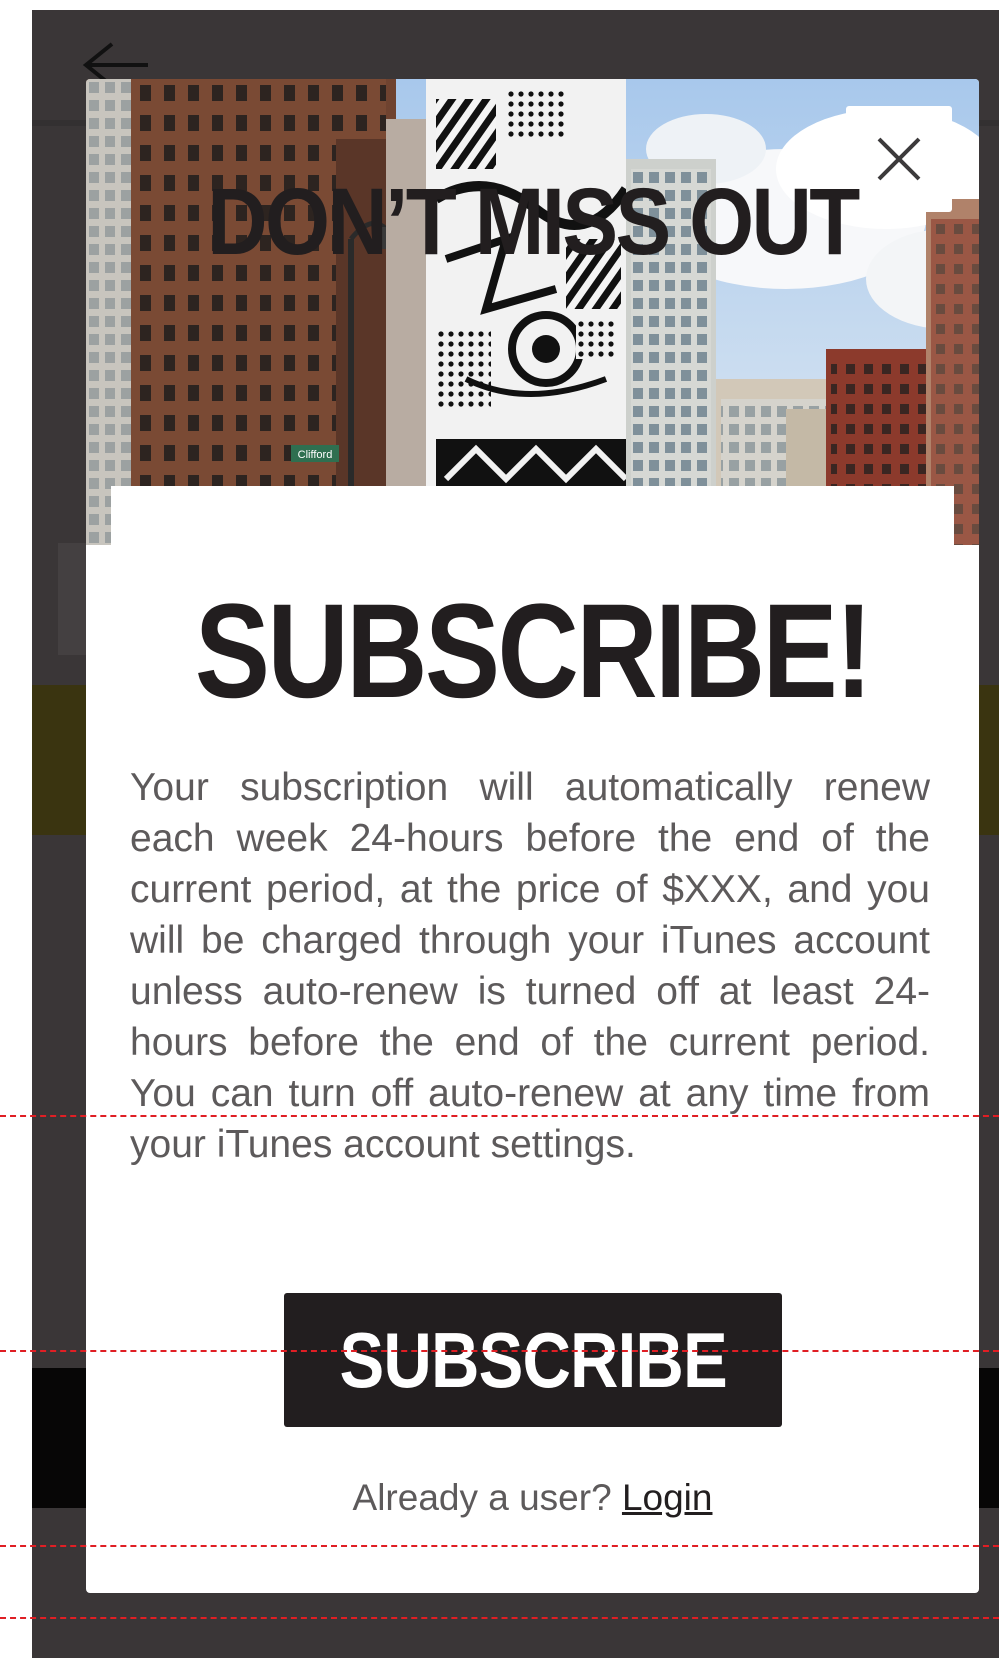  Describe the element at coordinates (315, 455) in the screenshot. I see `street-sign-text: Clifford` at that location.